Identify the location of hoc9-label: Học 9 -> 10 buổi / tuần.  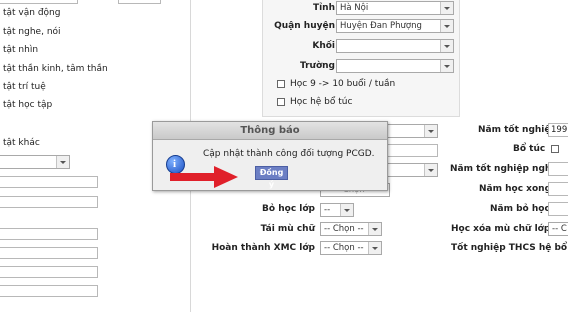
(343, 84).